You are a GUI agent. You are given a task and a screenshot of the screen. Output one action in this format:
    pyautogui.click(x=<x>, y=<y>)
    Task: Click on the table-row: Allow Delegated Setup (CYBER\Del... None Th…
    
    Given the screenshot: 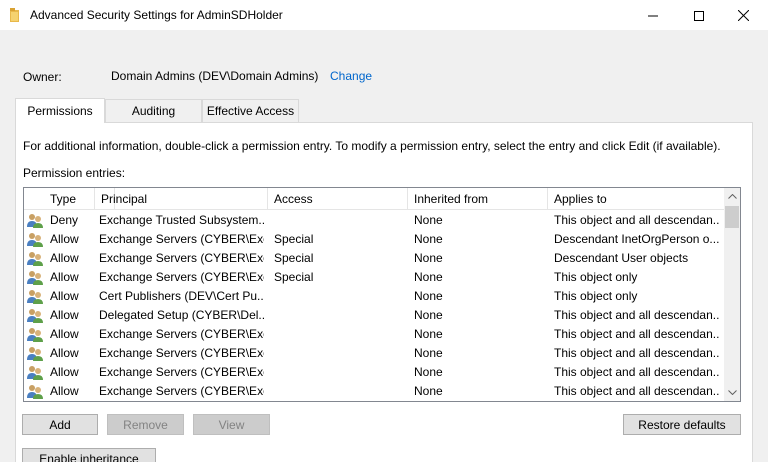 What is the action you would take?
    pyautogui.click(x=374, y=315)
    